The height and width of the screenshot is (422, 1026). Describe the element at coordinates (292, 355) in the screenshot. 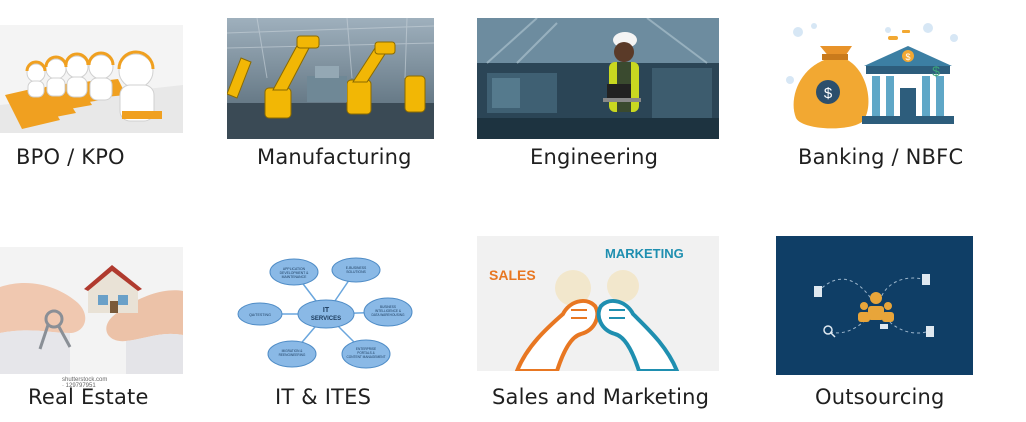

I see `svg-text: REENGINEERING` at that location.